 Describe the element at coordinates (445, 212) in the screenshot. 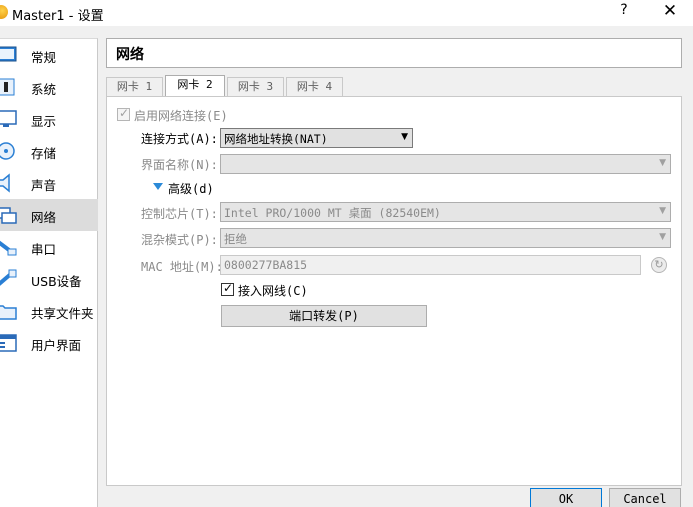

I see `adapter-type-select: Intel PRO/1000 MT 桌面 (82540EM) ▼` at that location.